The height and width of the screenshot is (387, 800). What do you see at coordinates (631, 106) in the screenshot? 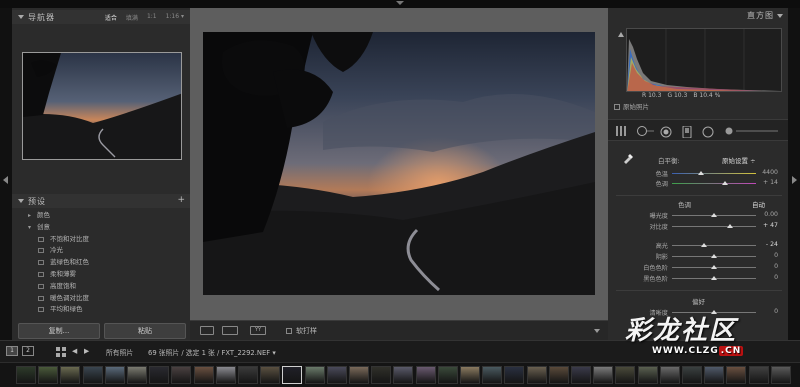
I see `original-photo-toggle: 原始照片` at bounding box center [631, 106].